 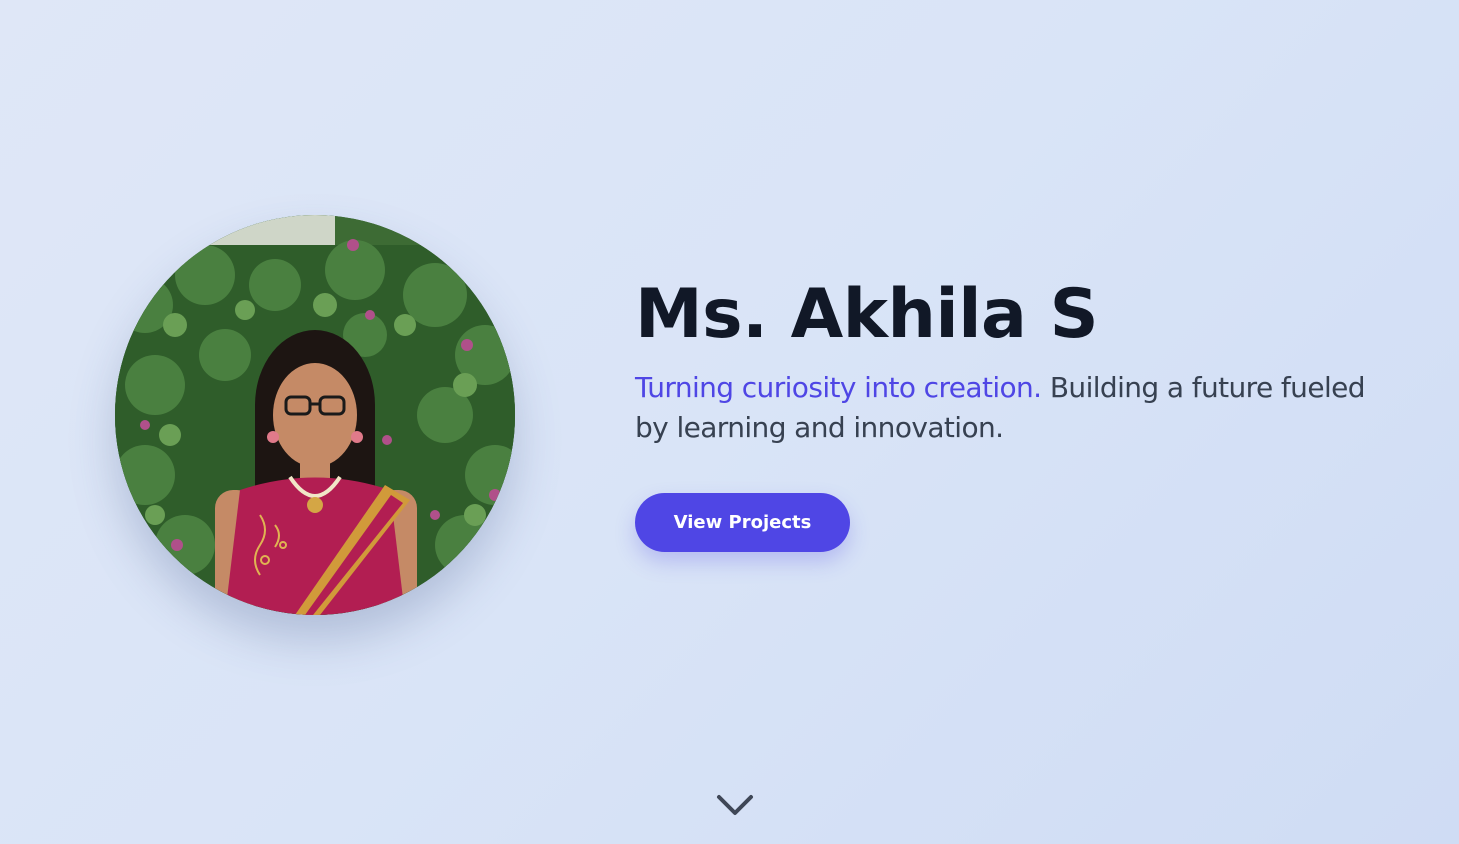 What do you see at coordinates (867, 314) in the screenshot?
I see `page-title: Ms. Akhila S` at bounding box center [867, 314].